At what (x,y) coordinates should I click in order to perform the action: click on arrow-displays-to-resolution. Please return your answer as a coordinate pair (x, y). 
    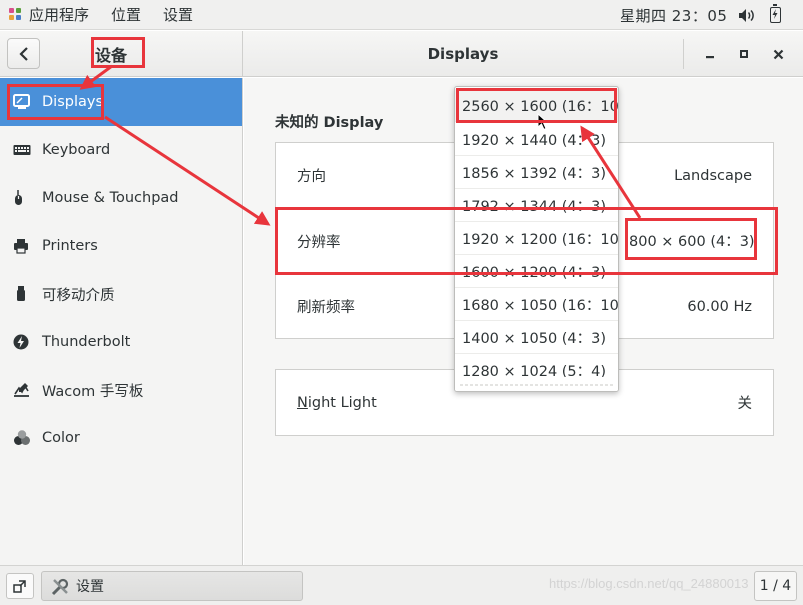
    Looking at the image, I should click on (187, 170).